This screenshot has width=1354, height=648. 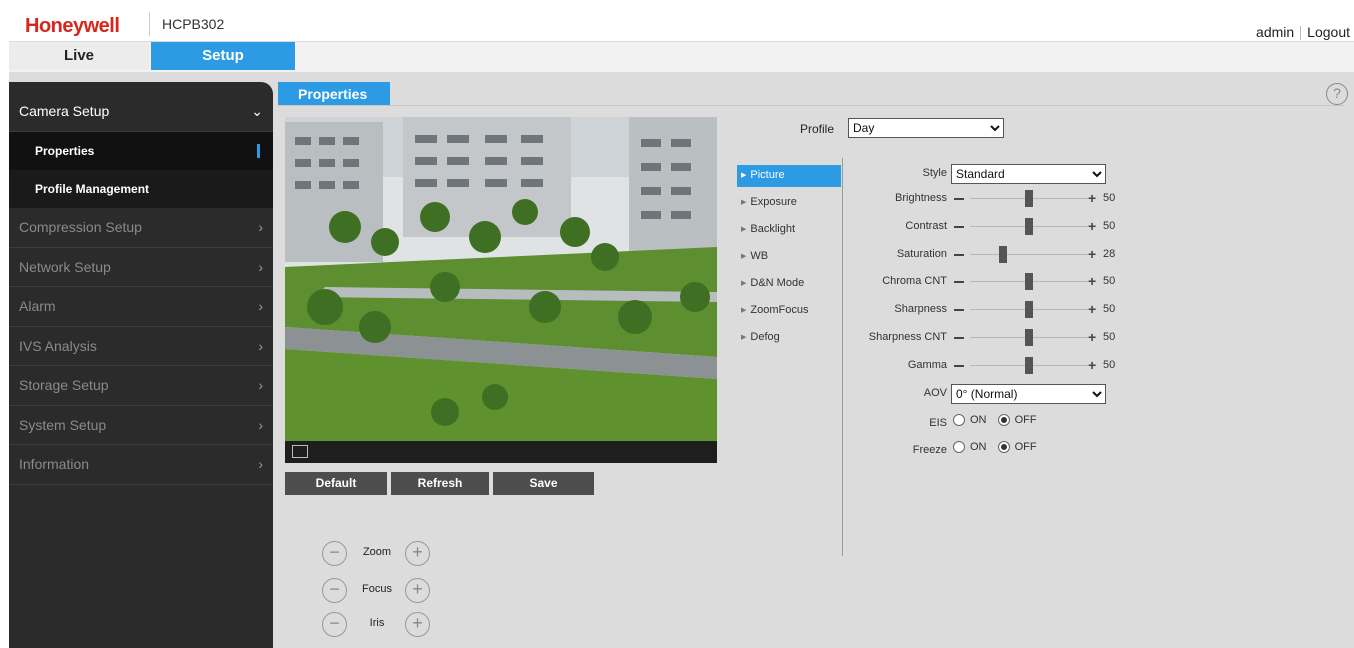 I want to click on eis-on-radio, so click(x=959, y=420).